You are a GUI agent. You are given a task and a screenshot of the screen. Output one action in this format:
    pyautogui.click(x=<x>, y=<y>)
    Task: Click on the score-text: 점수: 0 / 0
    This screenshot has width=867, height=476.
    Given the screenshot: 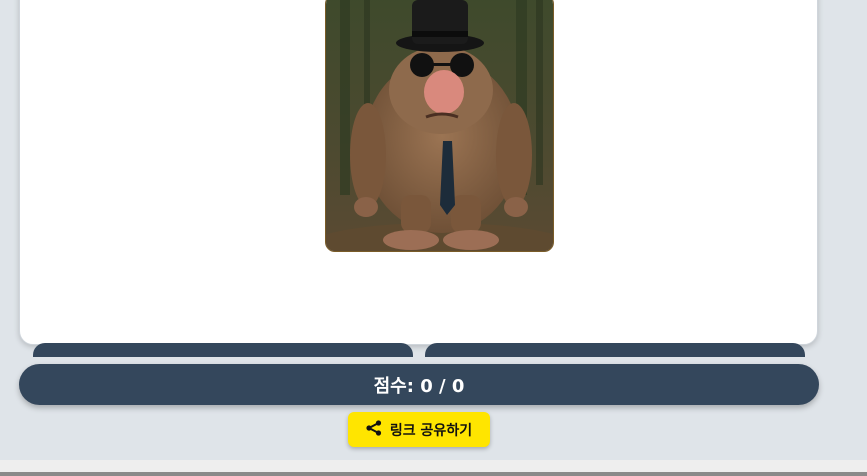 What is the action you would take?
    pyautogui.click(x=419, y=386)
    